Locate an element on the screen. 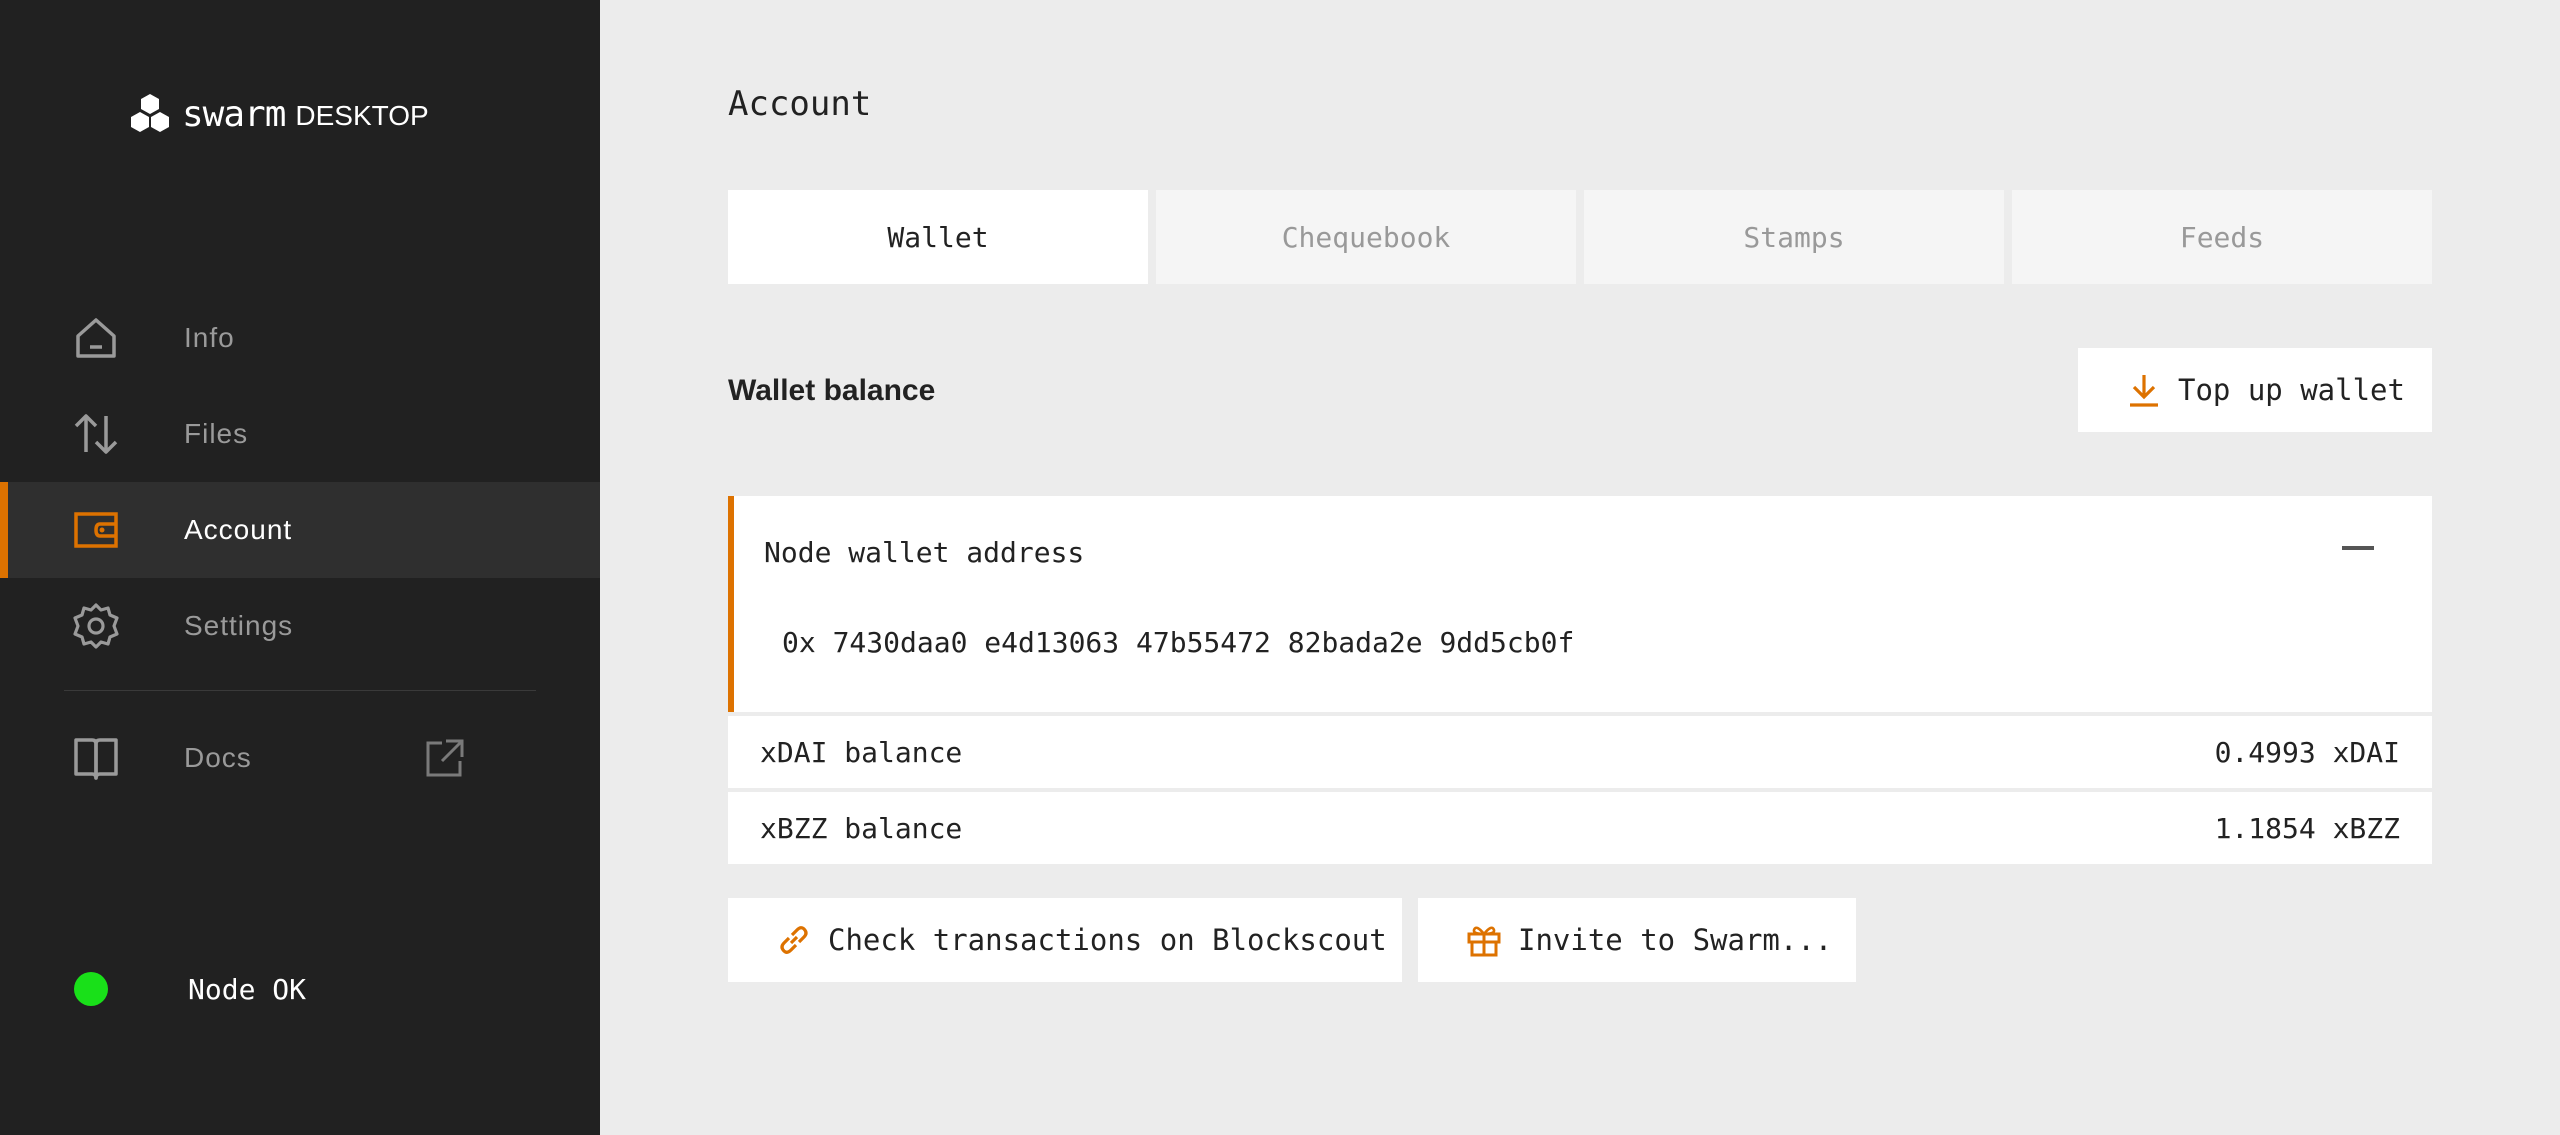 The height and width of the screenshot is (1135, 2560). gear-icon is located at coordinates (96, 626).